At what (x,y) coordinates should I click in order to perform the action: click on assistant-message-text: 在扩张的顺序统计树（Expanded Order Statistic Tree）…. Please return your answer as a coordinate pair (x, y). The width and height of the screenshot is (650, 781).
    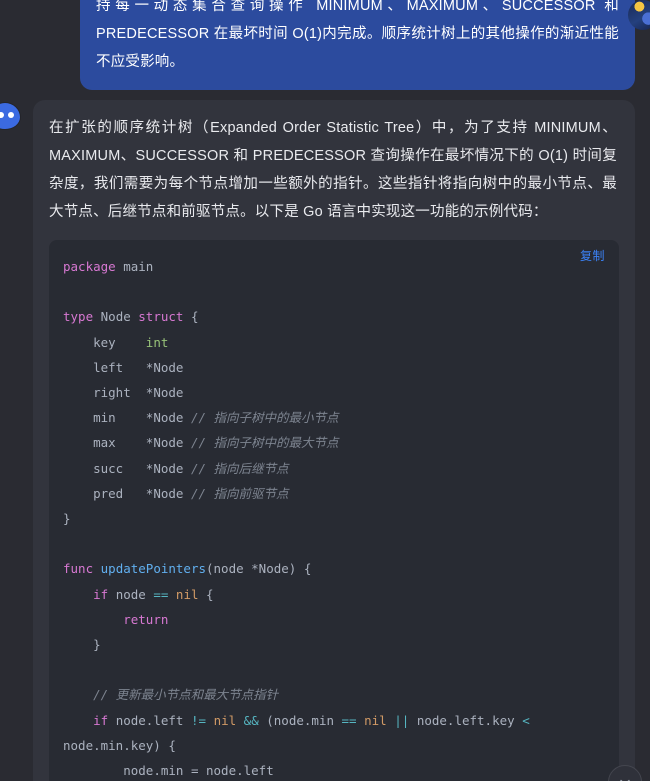
    Looking at the image, I should click on (333, 170).